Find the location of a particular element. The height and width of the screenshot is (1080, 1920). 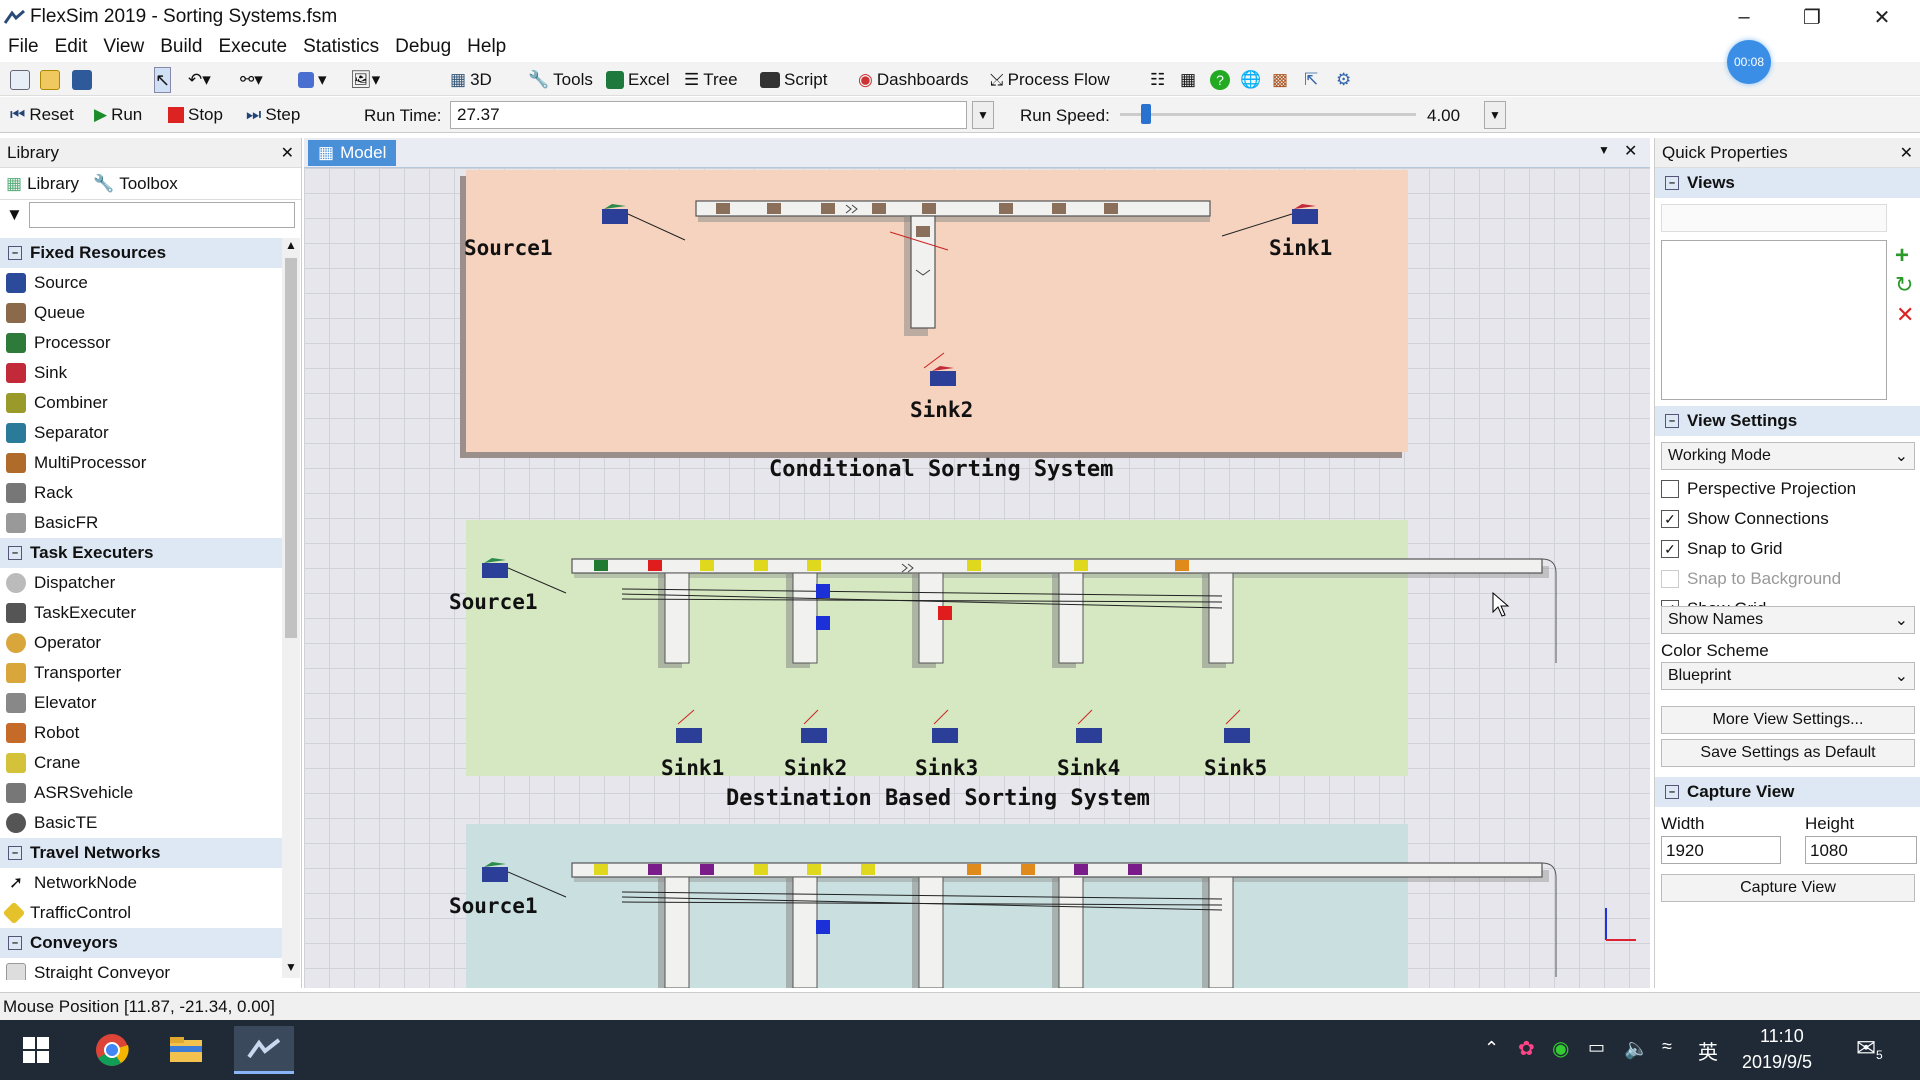

category-task-executers: – Task Executers is located at coordinates (141, 553).